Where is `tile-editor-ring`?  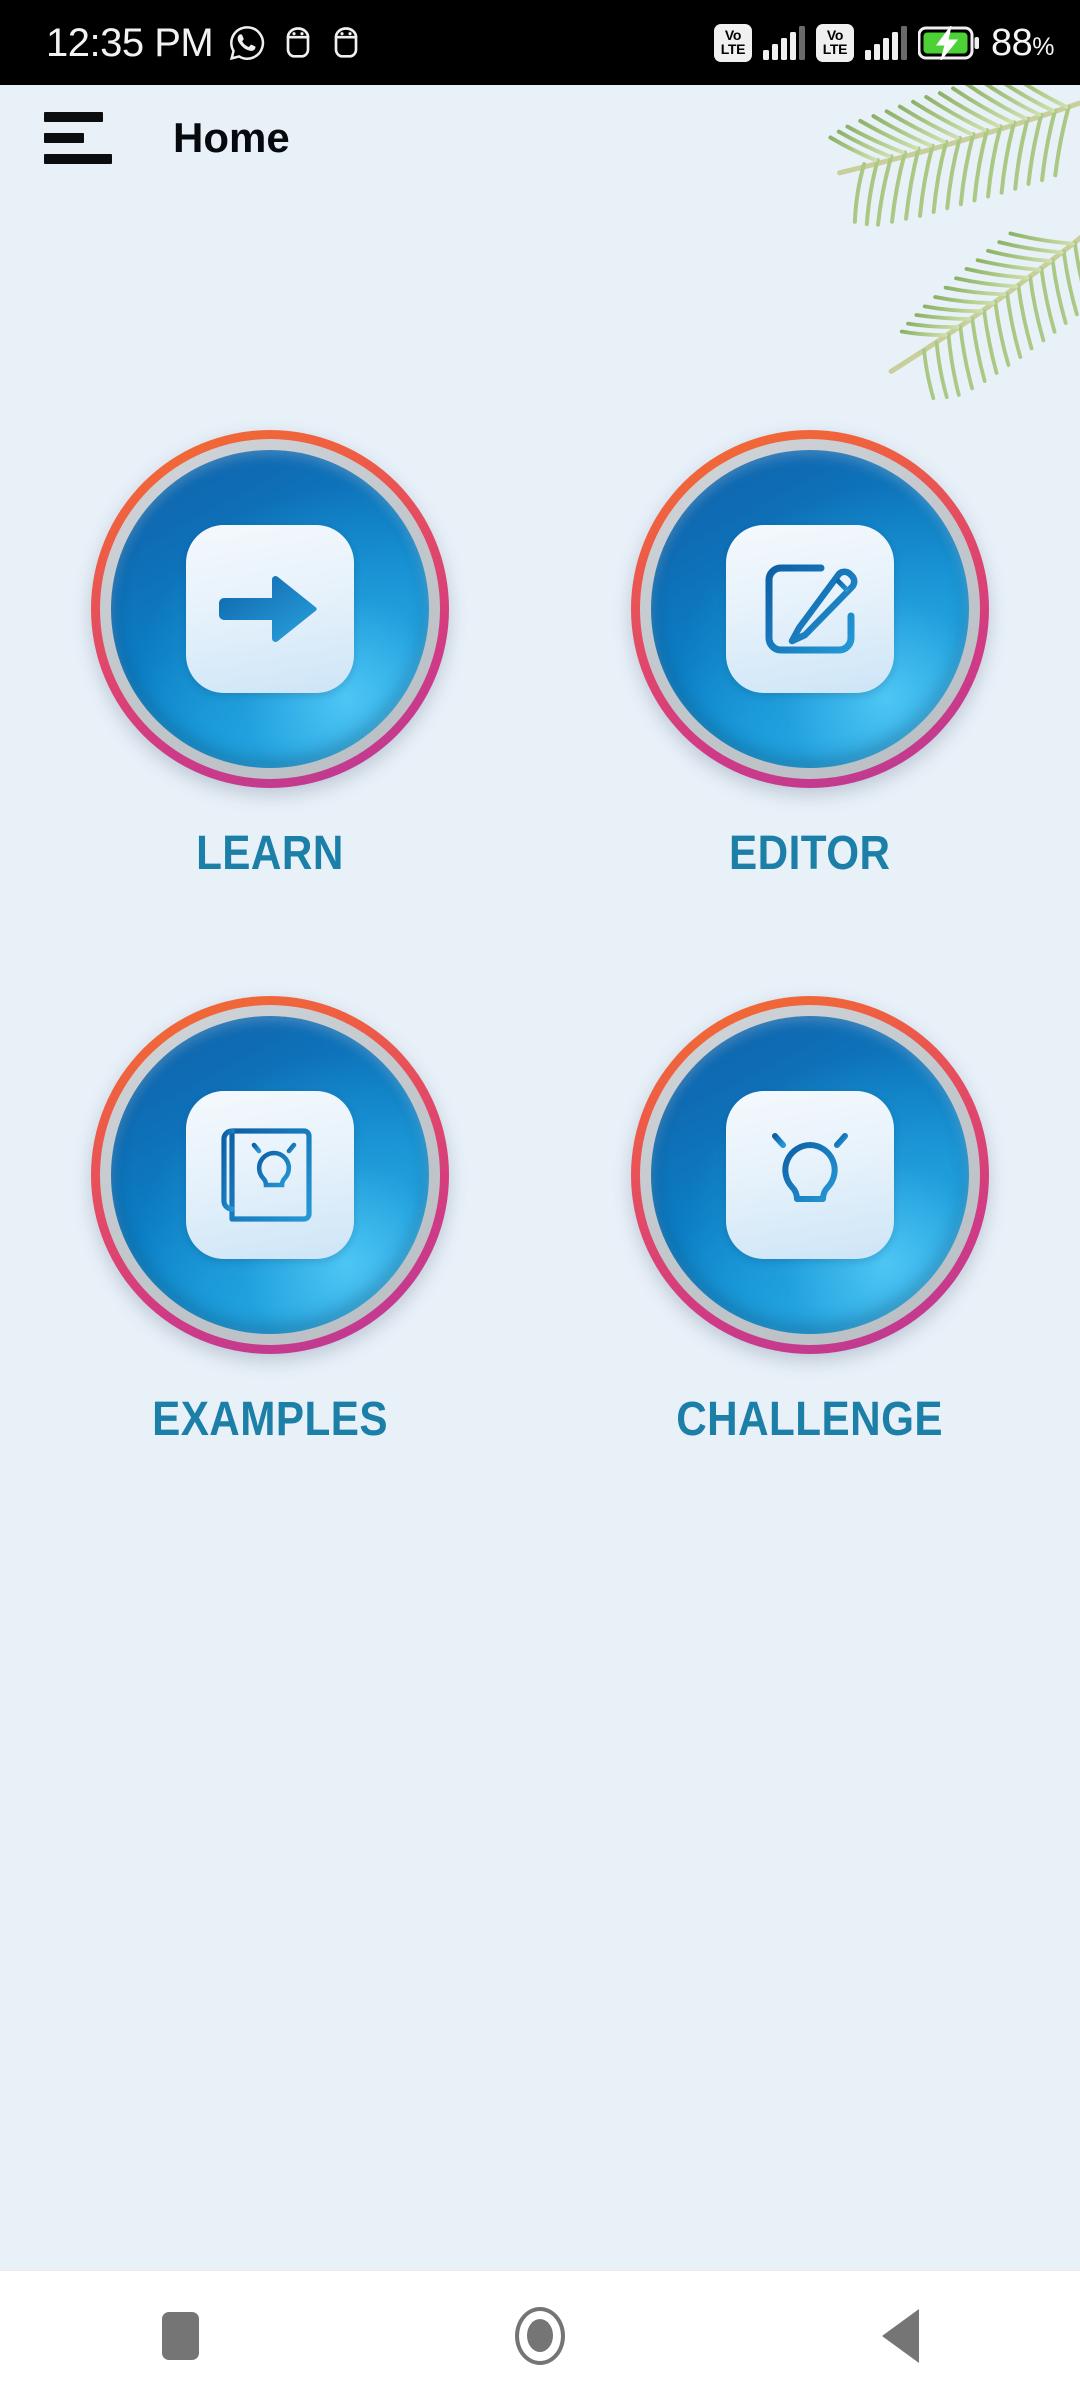
tile-editor-ring is located at coordinates (810, 609).